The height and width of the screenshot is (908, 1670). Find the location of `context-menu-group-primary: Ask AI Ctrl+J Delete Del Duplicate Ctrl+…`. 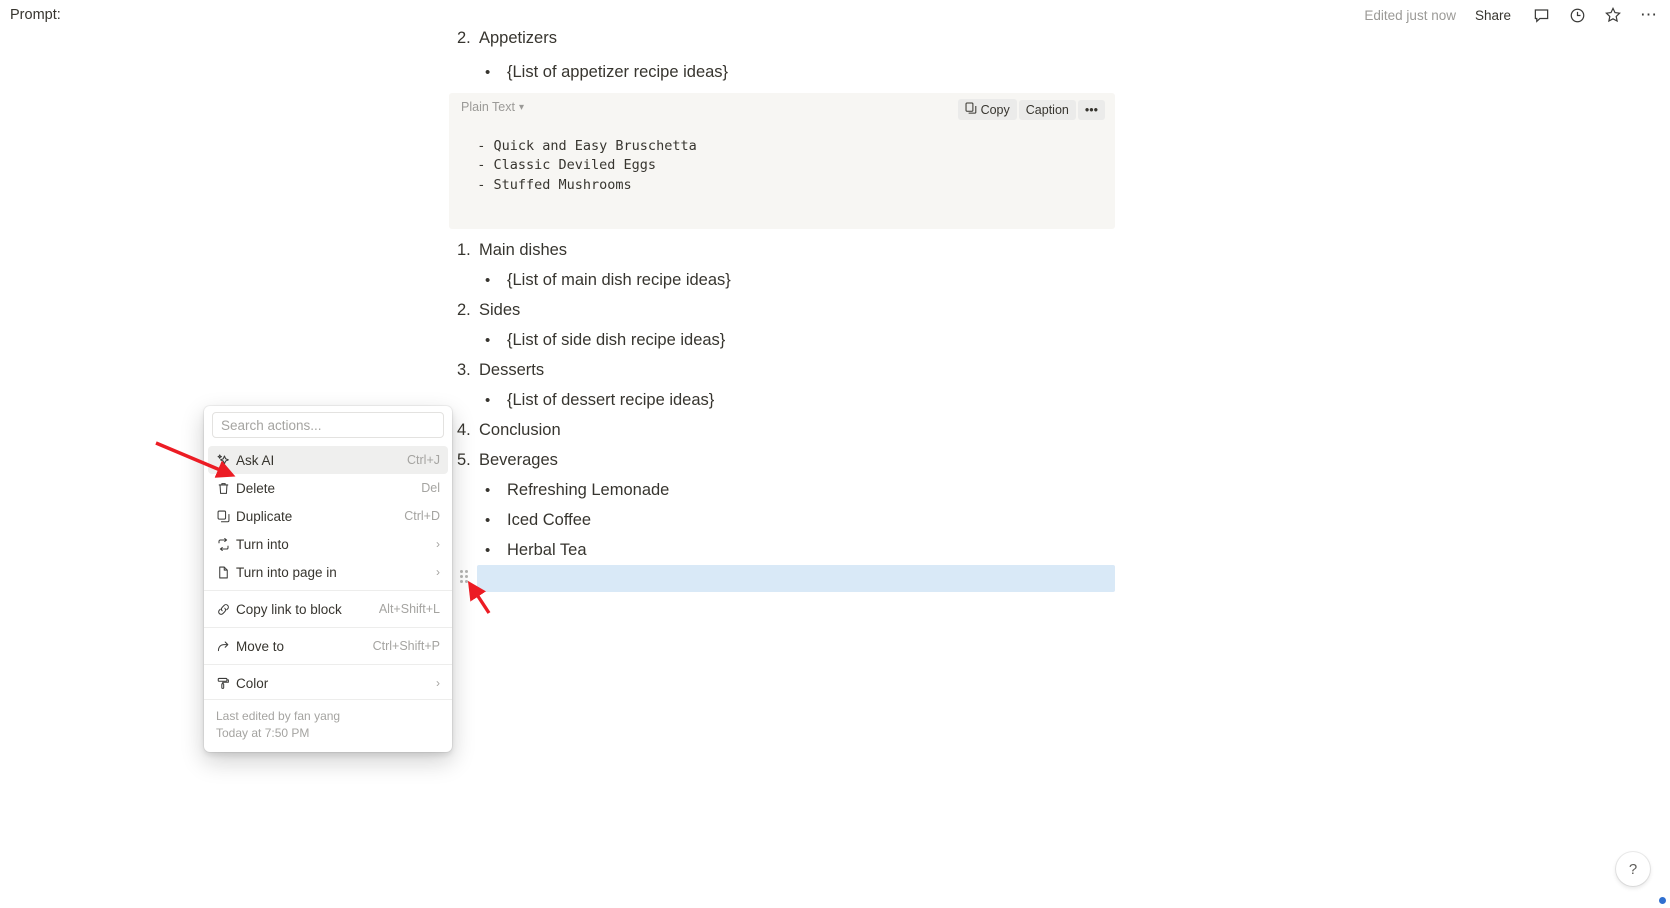

context-menu-group-primary: Ask AI Ctrl+J Delete Del Duplicate Ctrl+… is located at coordinates (328, 516).